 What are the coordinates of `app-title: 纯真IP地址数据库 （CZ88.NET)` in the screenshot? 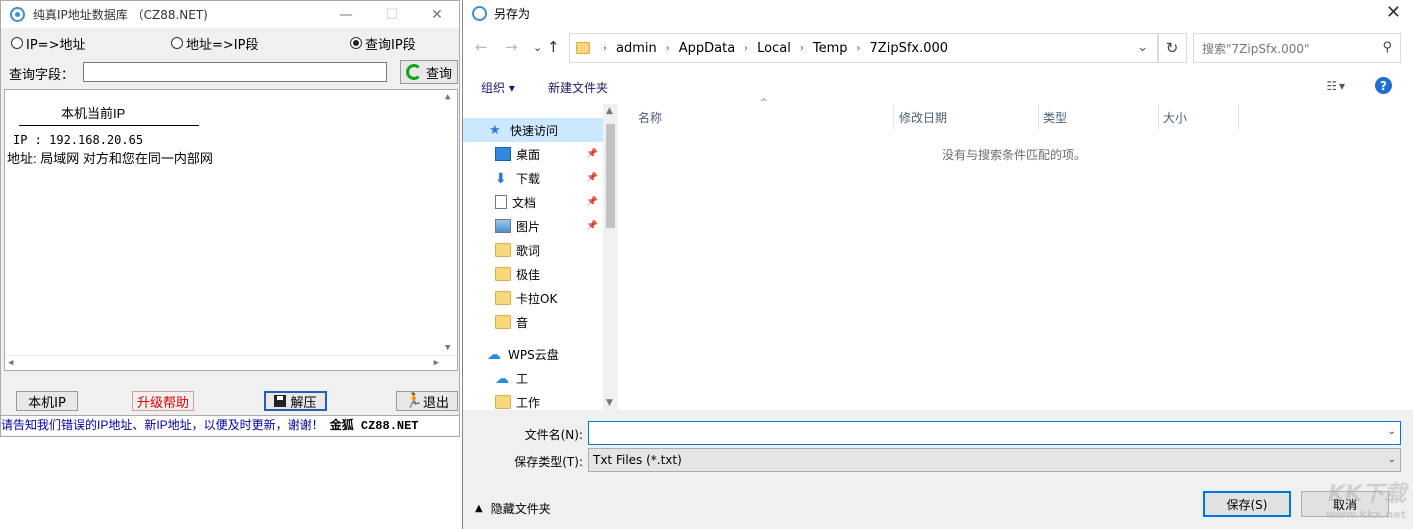 It's located at (120, 15).